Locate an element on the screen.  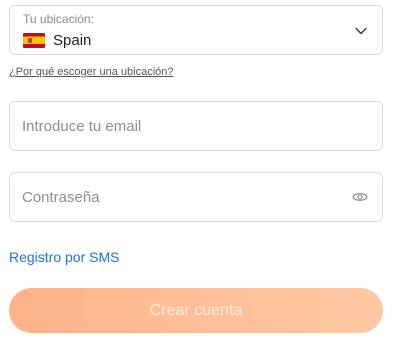
location-label: Tu ubicación: is located at coordinates (58, 19).